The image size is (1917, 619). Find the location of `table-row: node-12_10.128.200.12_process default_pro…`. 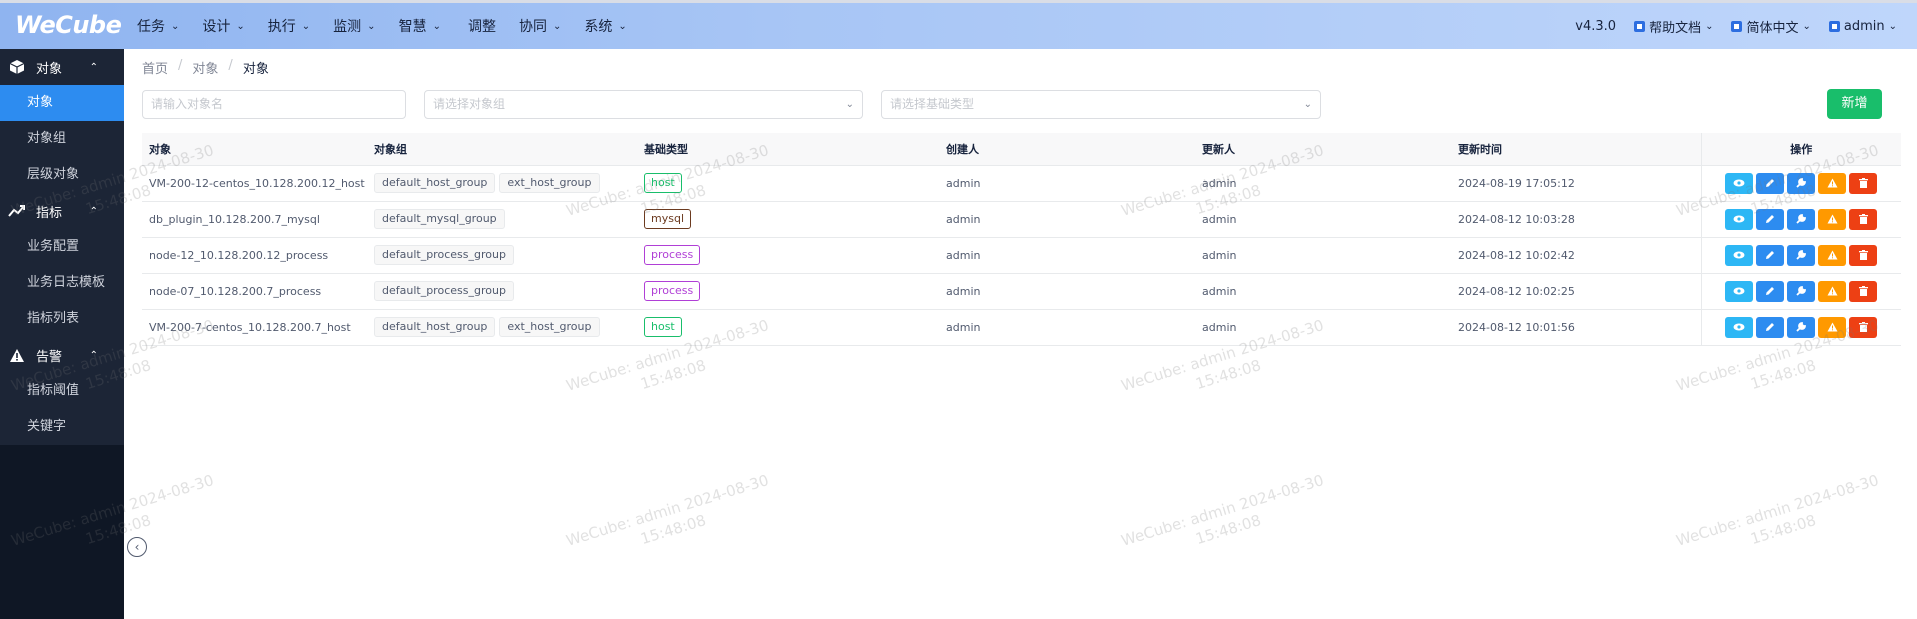

table-row: node-12_10.128.200.12_process default_pro… is located at coordinates (1021, 255).